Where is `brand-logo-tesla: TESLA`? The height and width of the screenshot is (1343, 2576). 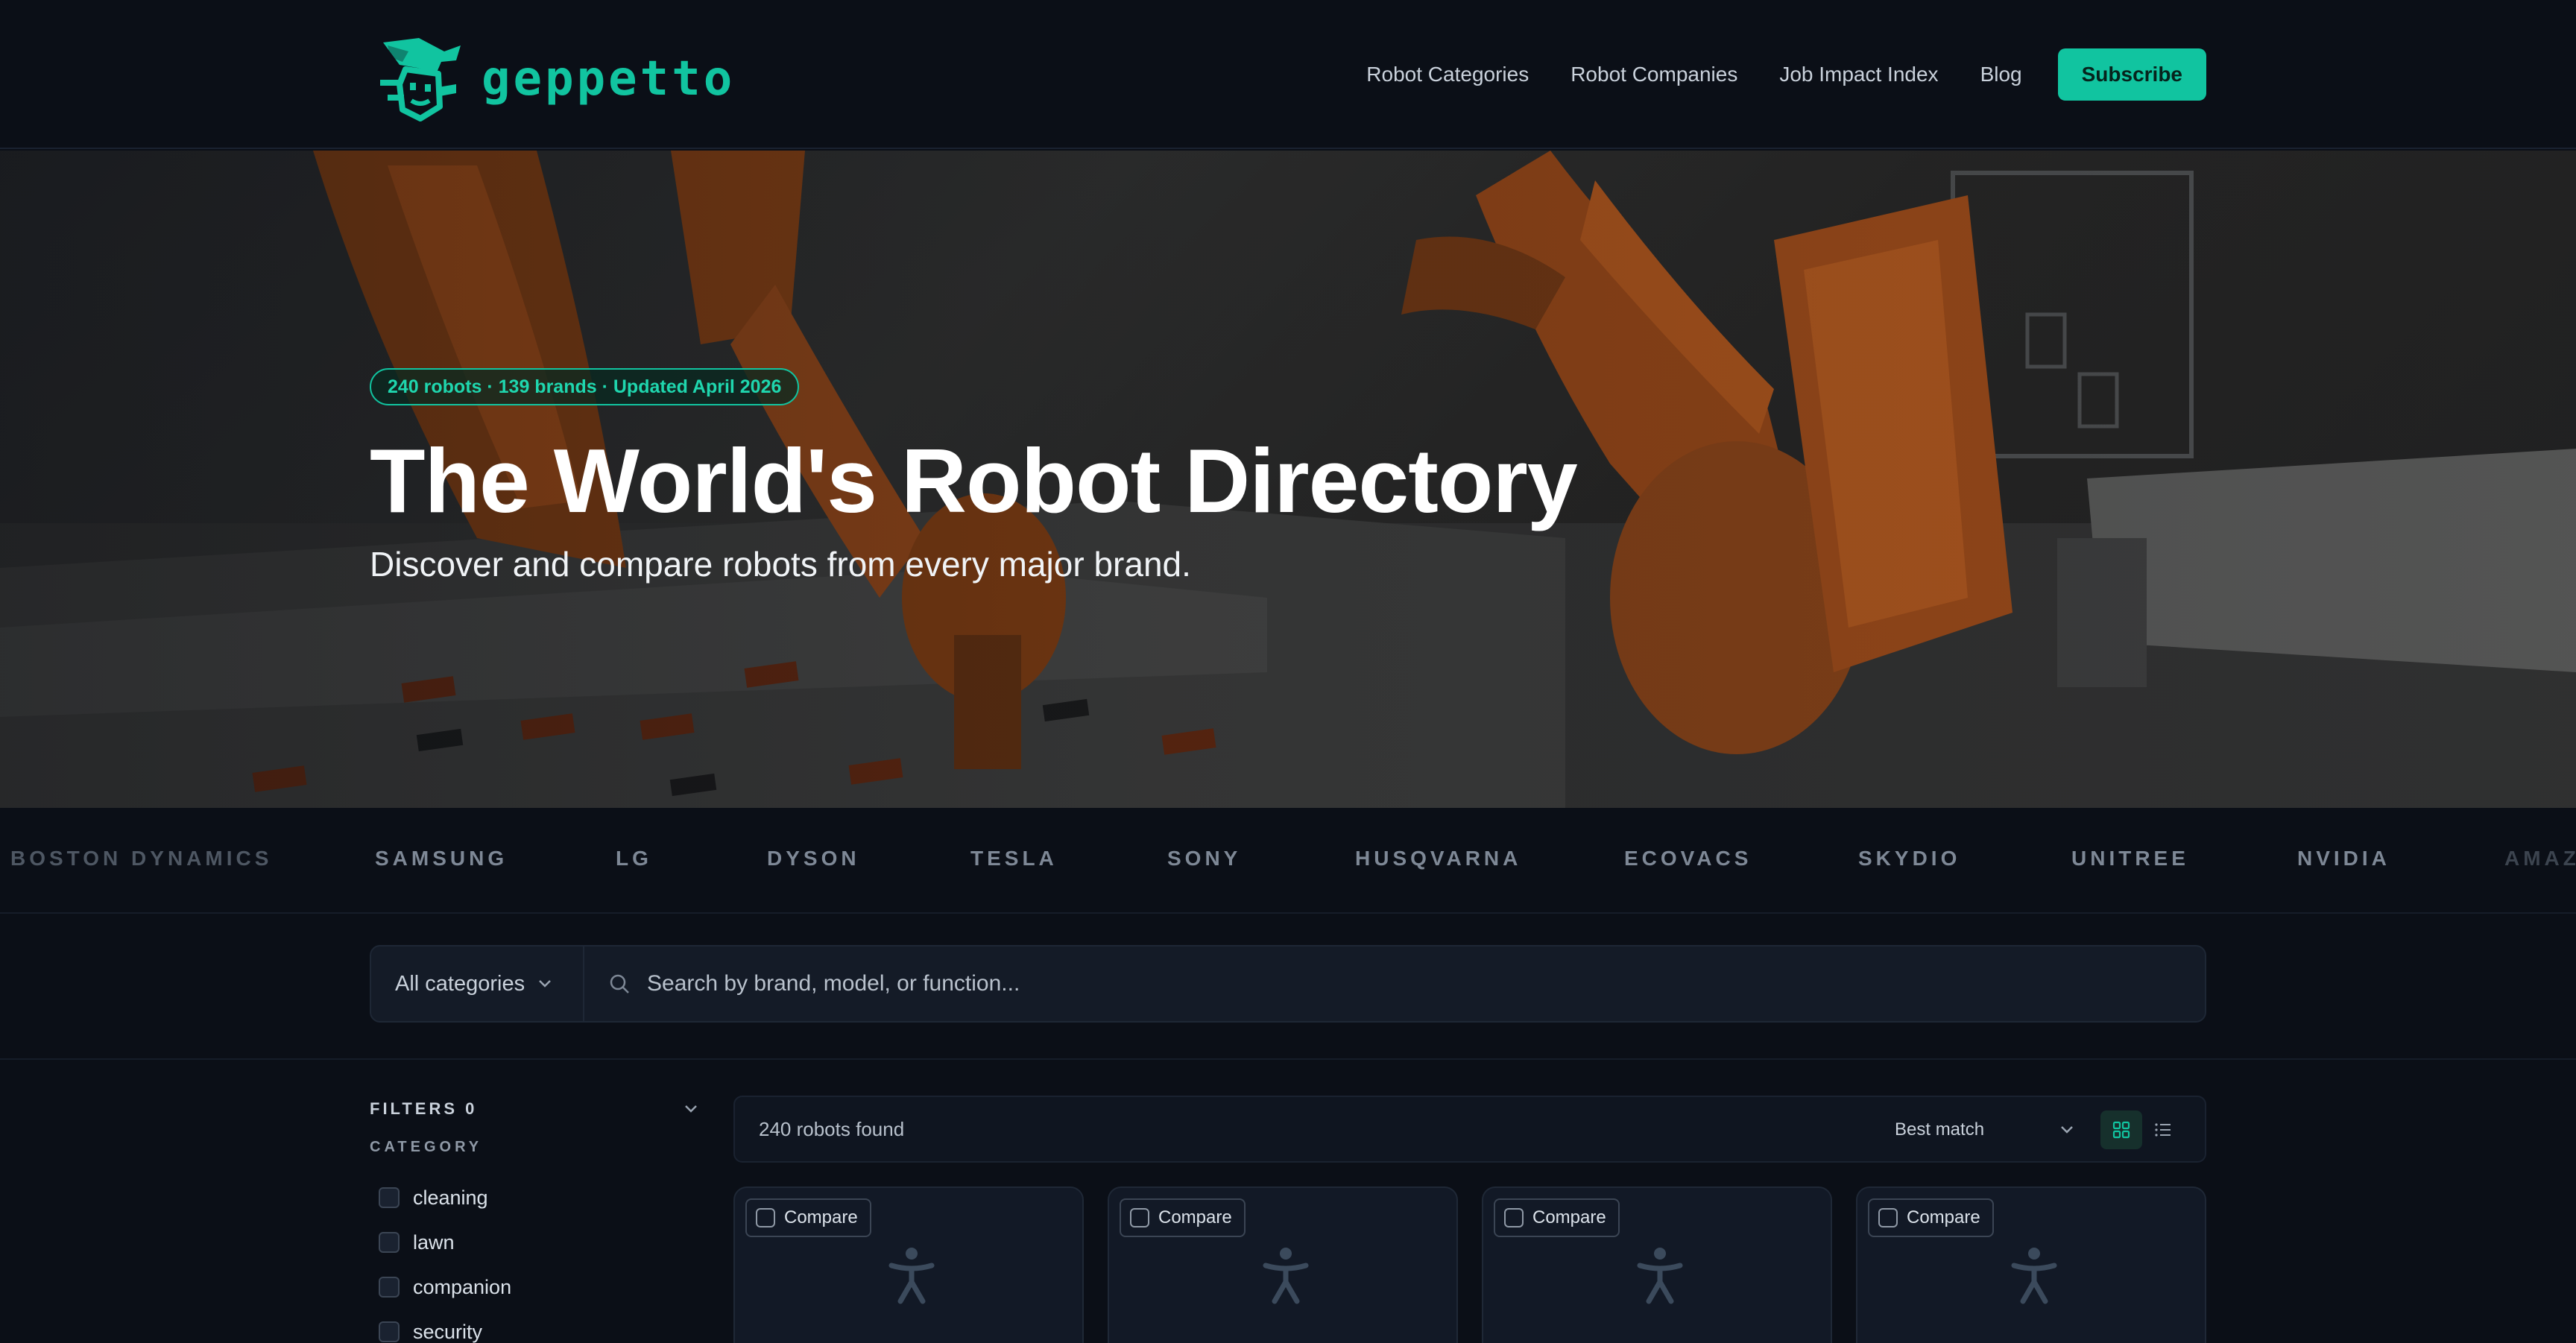 brand-logo-tesla: TESLA is located at coordinates (1014, 858).